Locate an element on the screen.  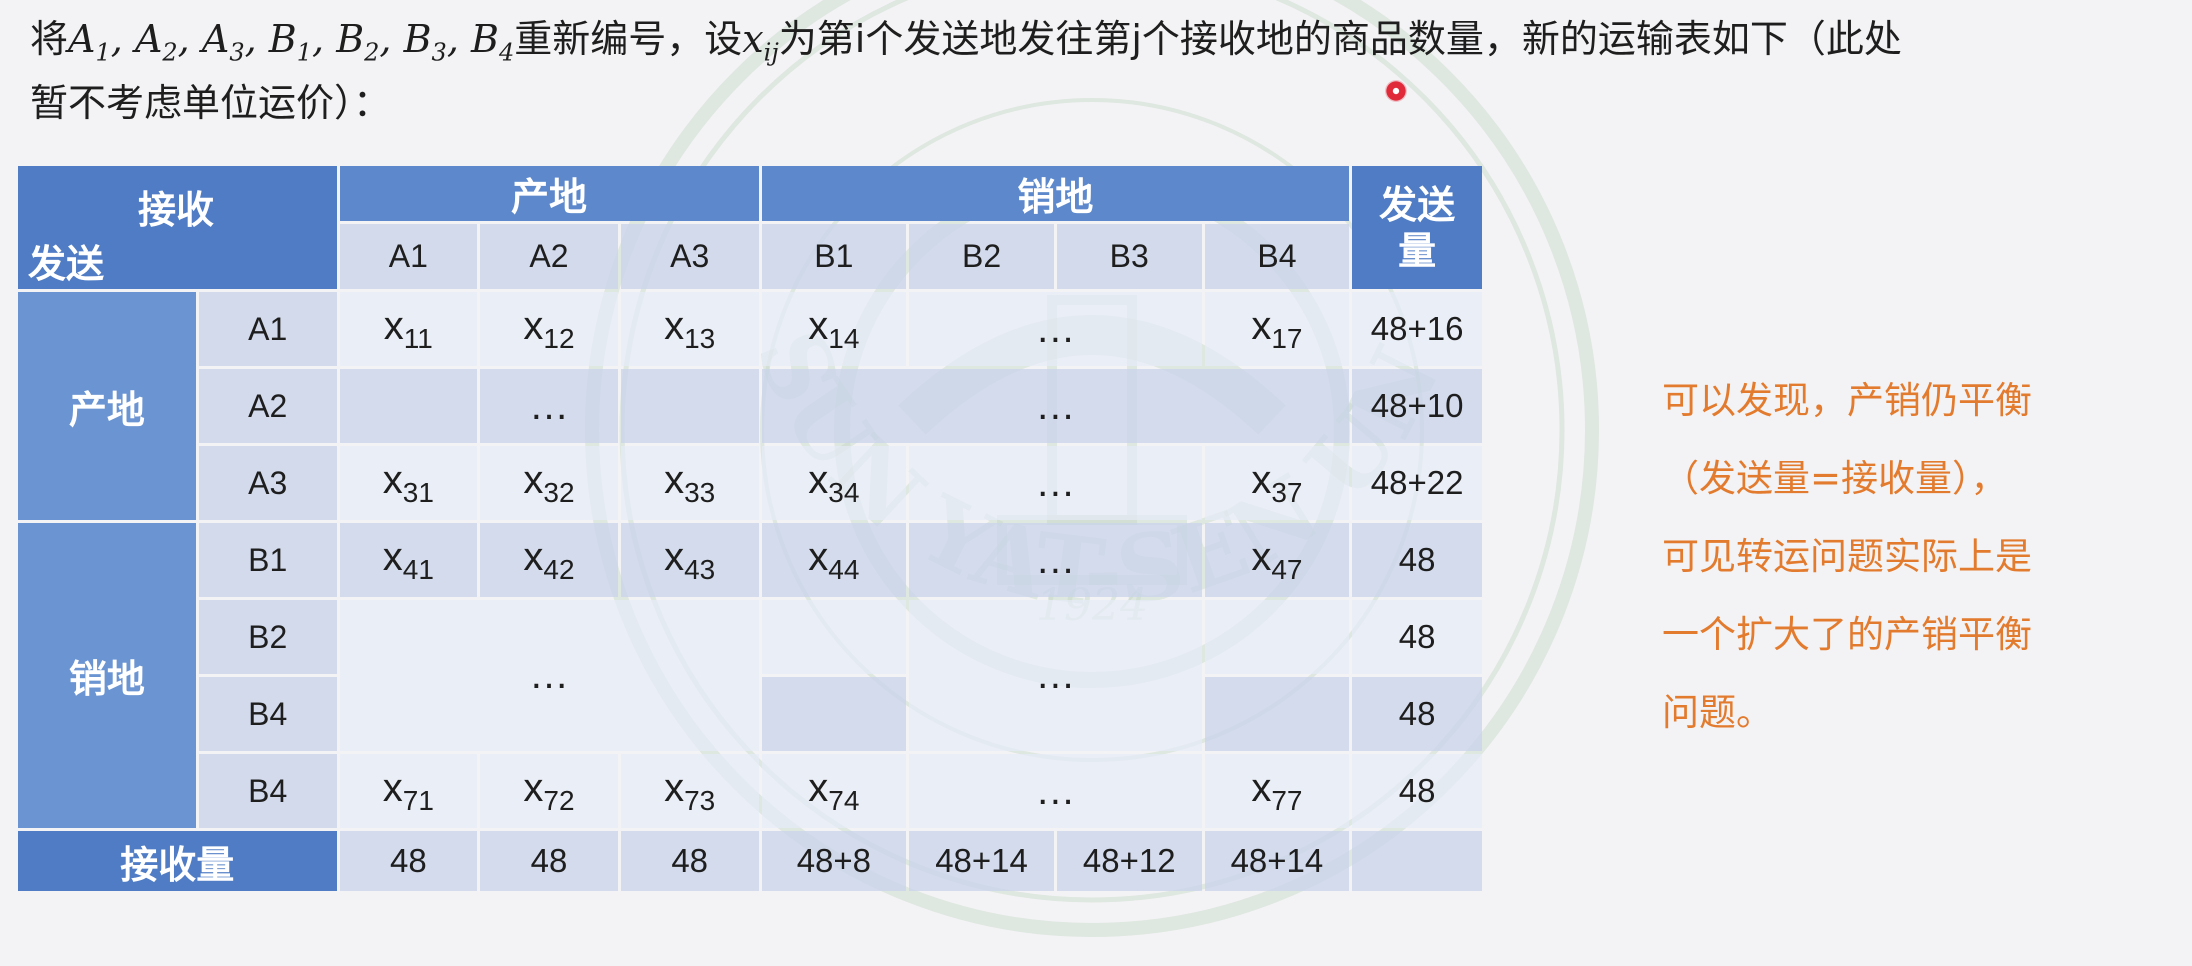
row-header: A3 is located at coordinates (267, 483).